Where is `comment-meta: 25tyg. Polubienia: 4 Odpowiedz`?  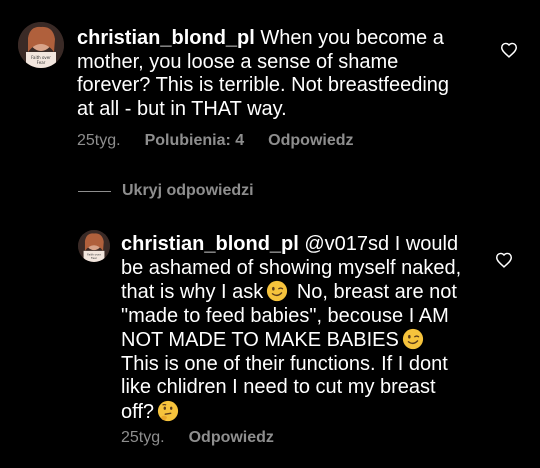
comment-meta: 25tyg. Polubienia: 4 Odpowiedz is located at coordinates (227, 141).